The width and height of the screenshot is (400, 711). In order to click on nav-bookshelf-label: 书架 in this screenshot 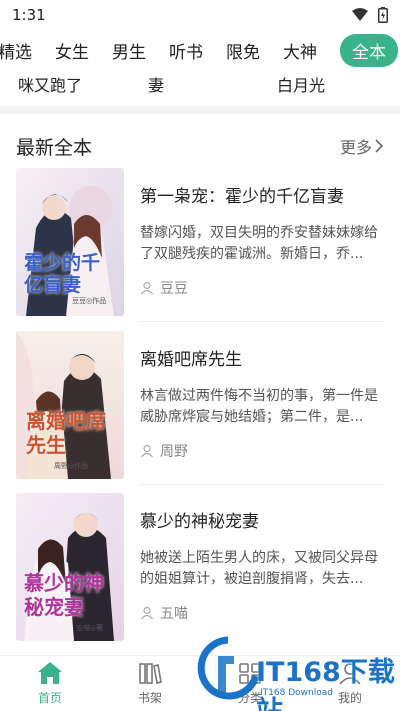, I will do `click(149, 698)`.